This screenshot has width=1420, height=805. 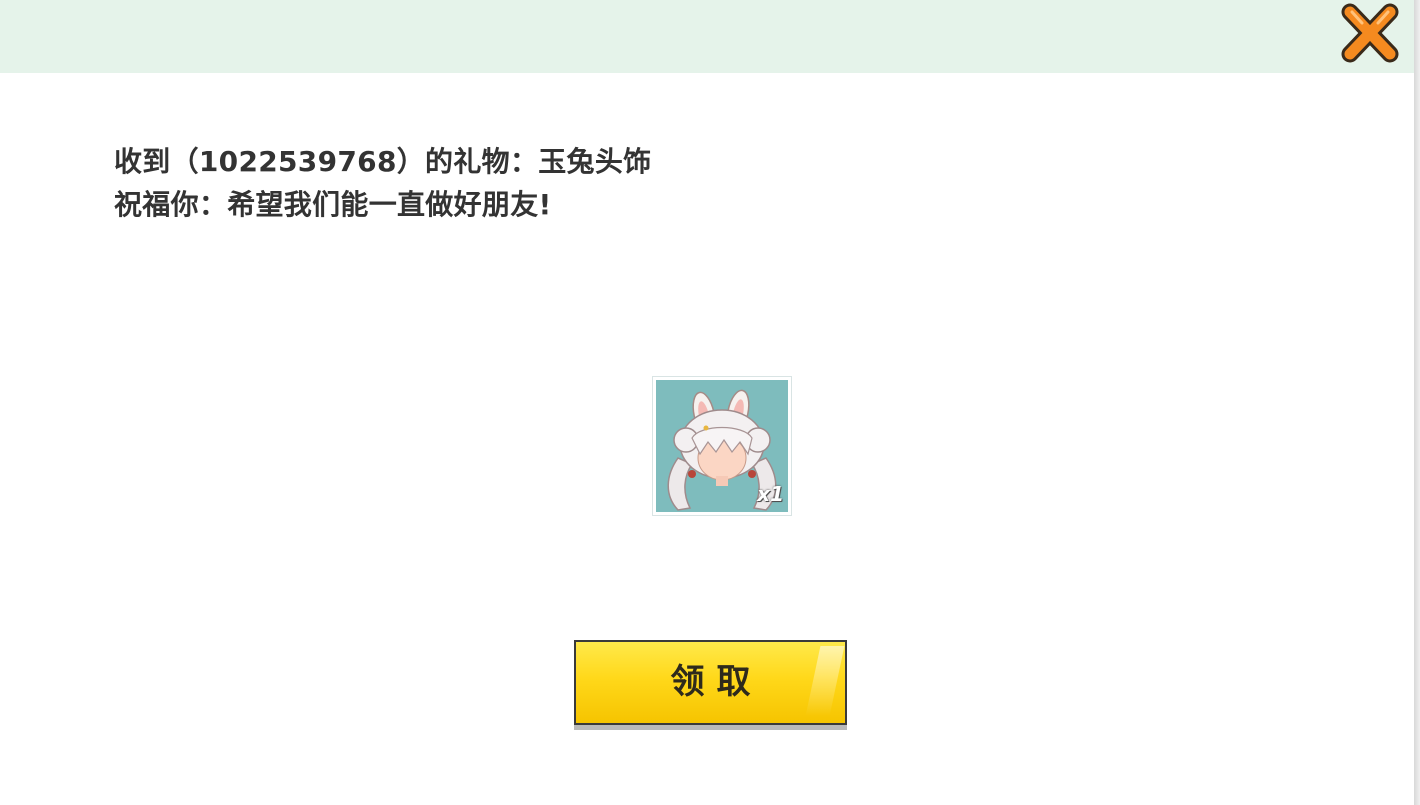 What do you see at coordinates (716, 682) in the screenshot?
I see `claim-button-label: 领取` at bounding box center [716, 682].